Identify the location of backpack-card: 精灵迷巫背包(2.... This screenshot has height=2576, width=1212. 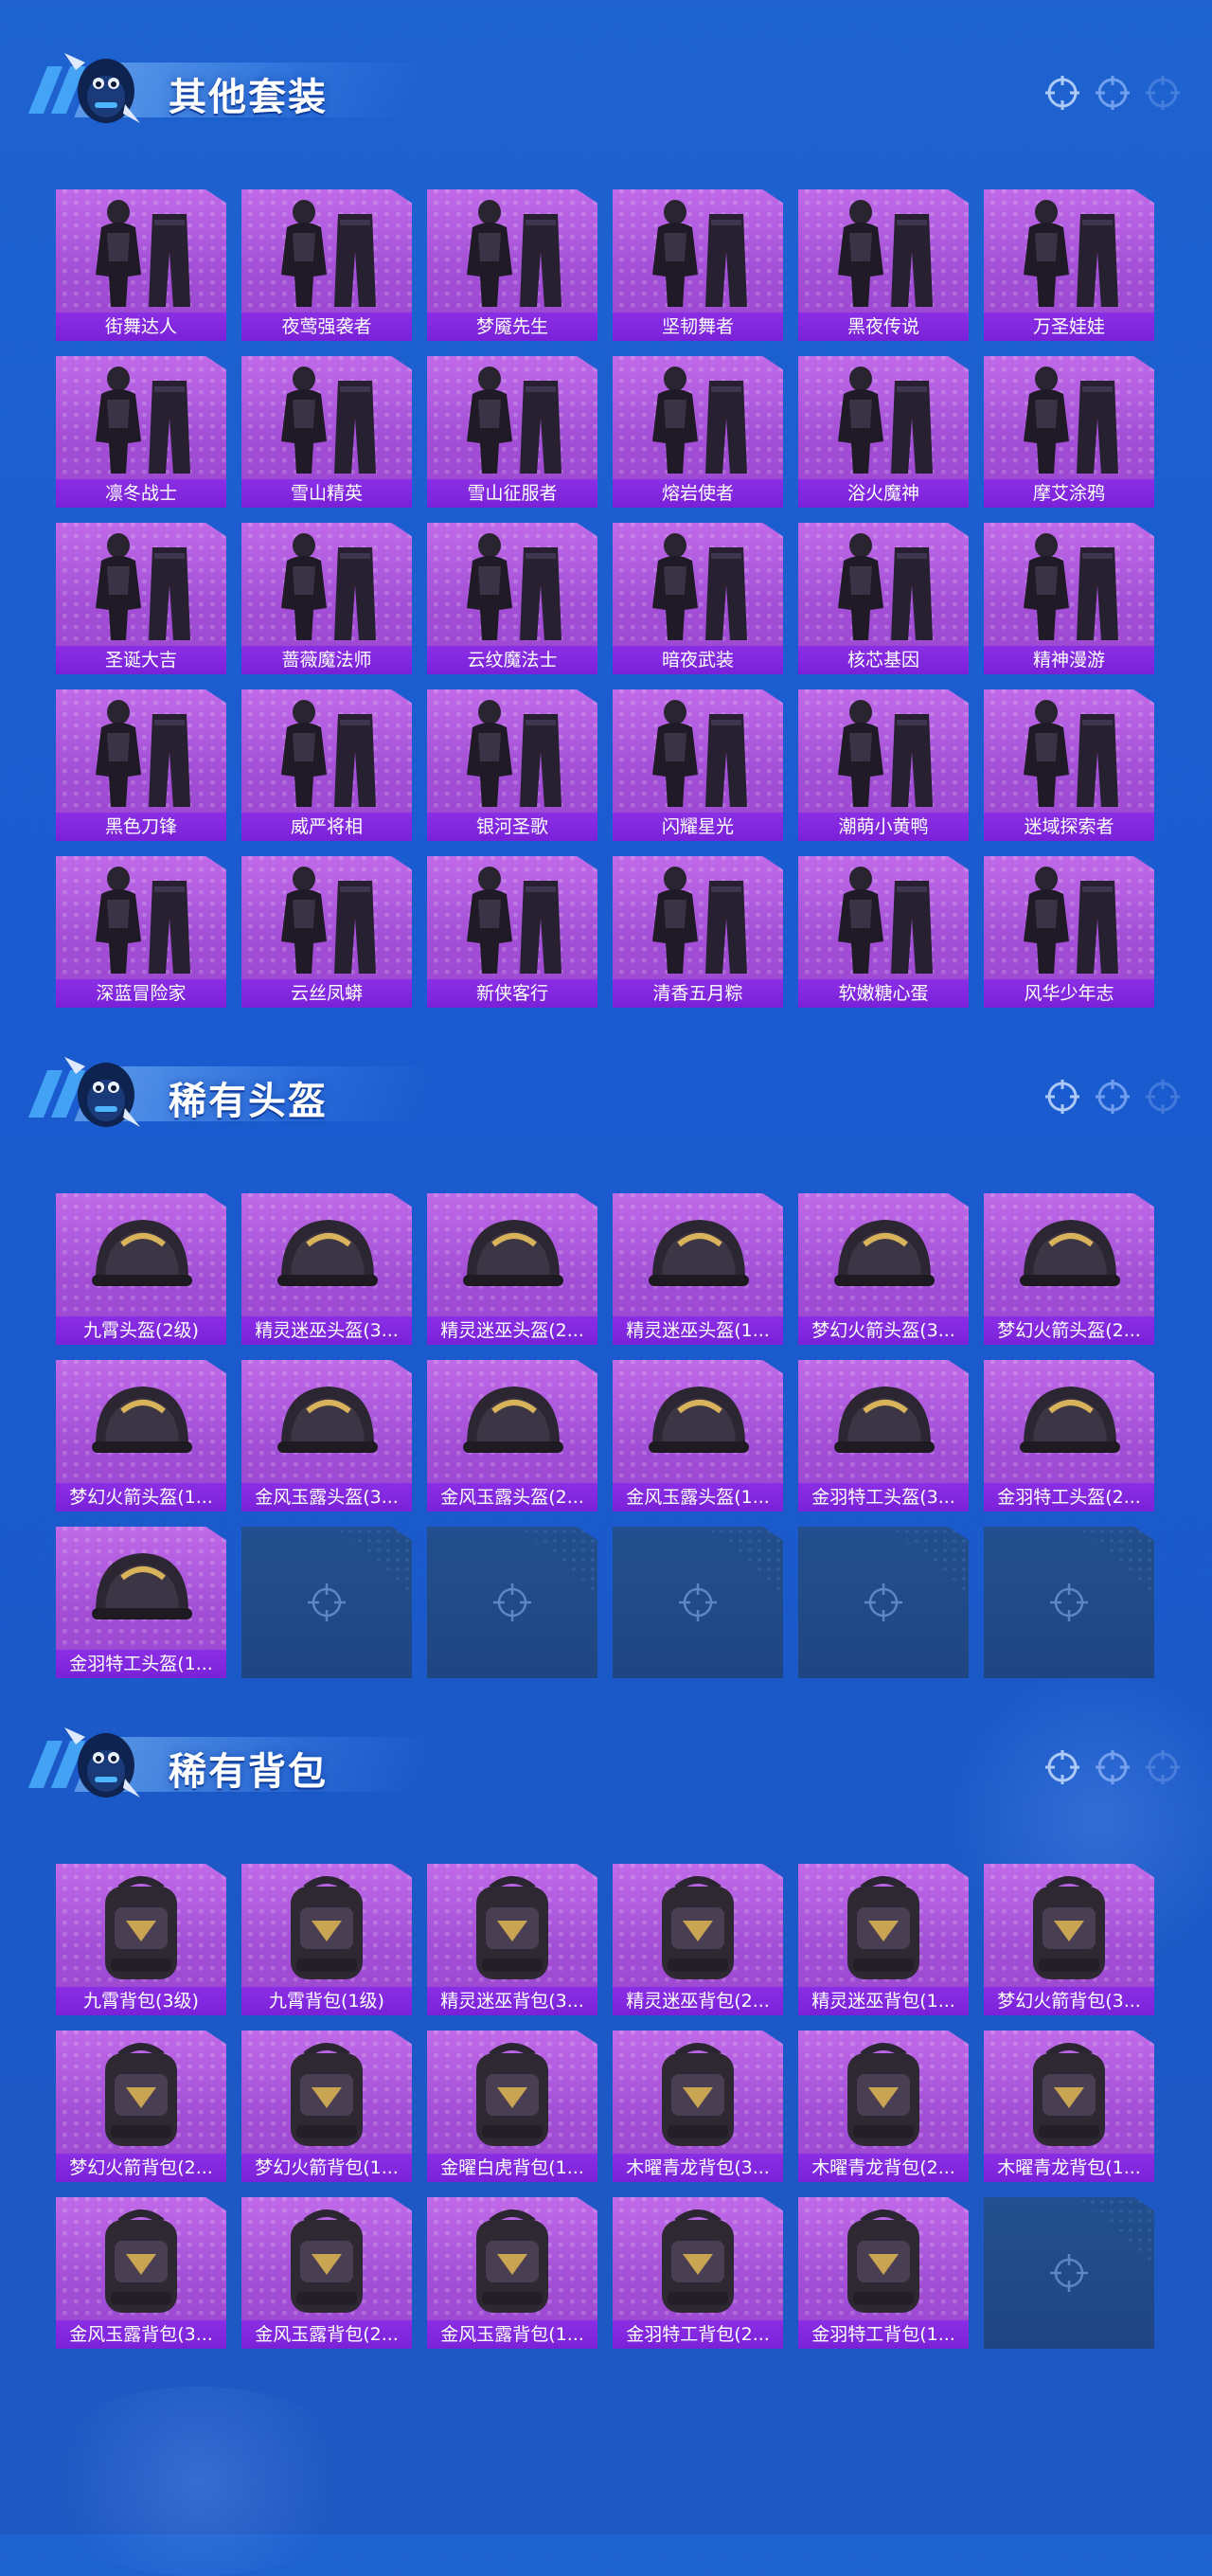
(698, 1939).